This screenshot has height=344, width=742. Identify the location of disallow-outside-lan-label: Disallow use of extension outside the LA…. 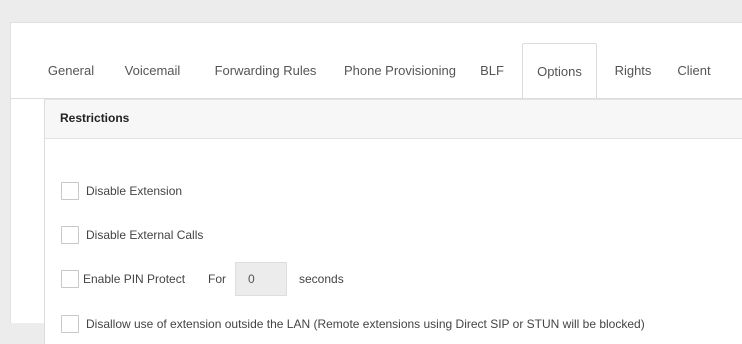
(365, 324).